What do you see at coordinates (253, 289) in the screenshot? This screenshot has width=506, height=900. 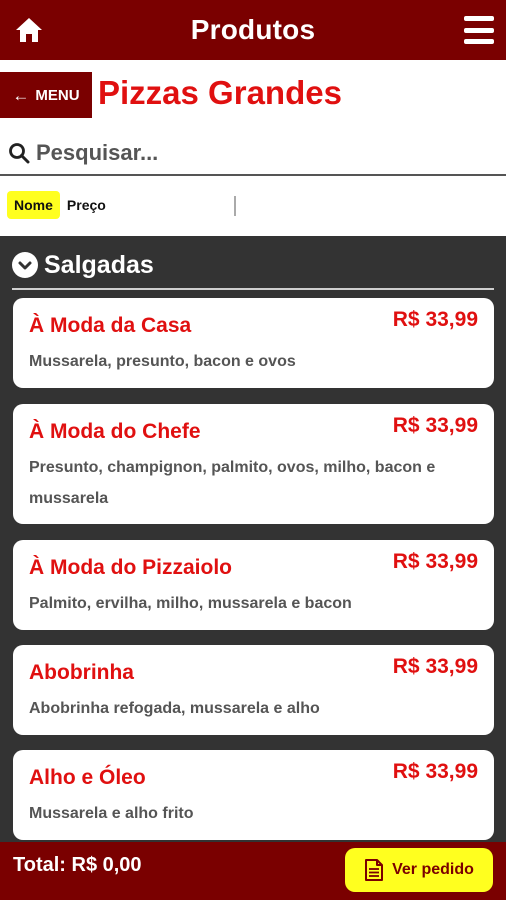 I see `section-divider` at bounding box center [253, 289].